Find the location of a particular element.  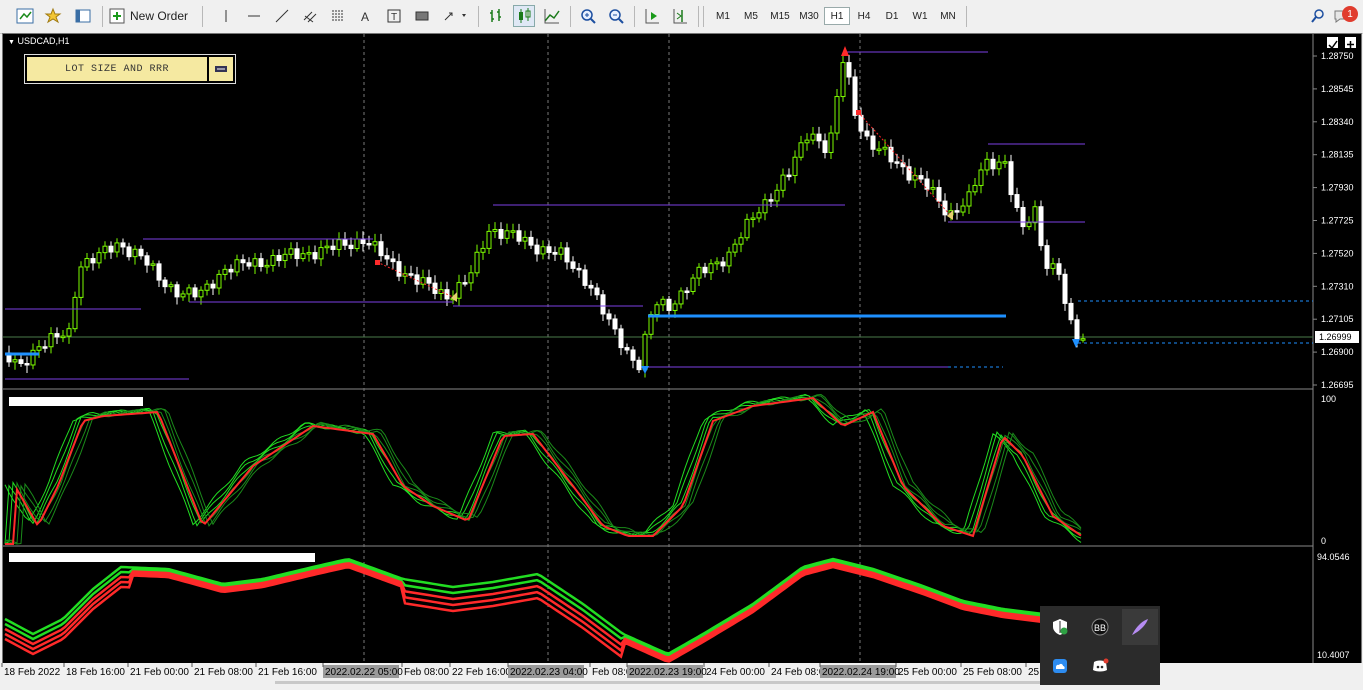

osc2-max-label: 94.0546 is located at coordinates (1333, 557).